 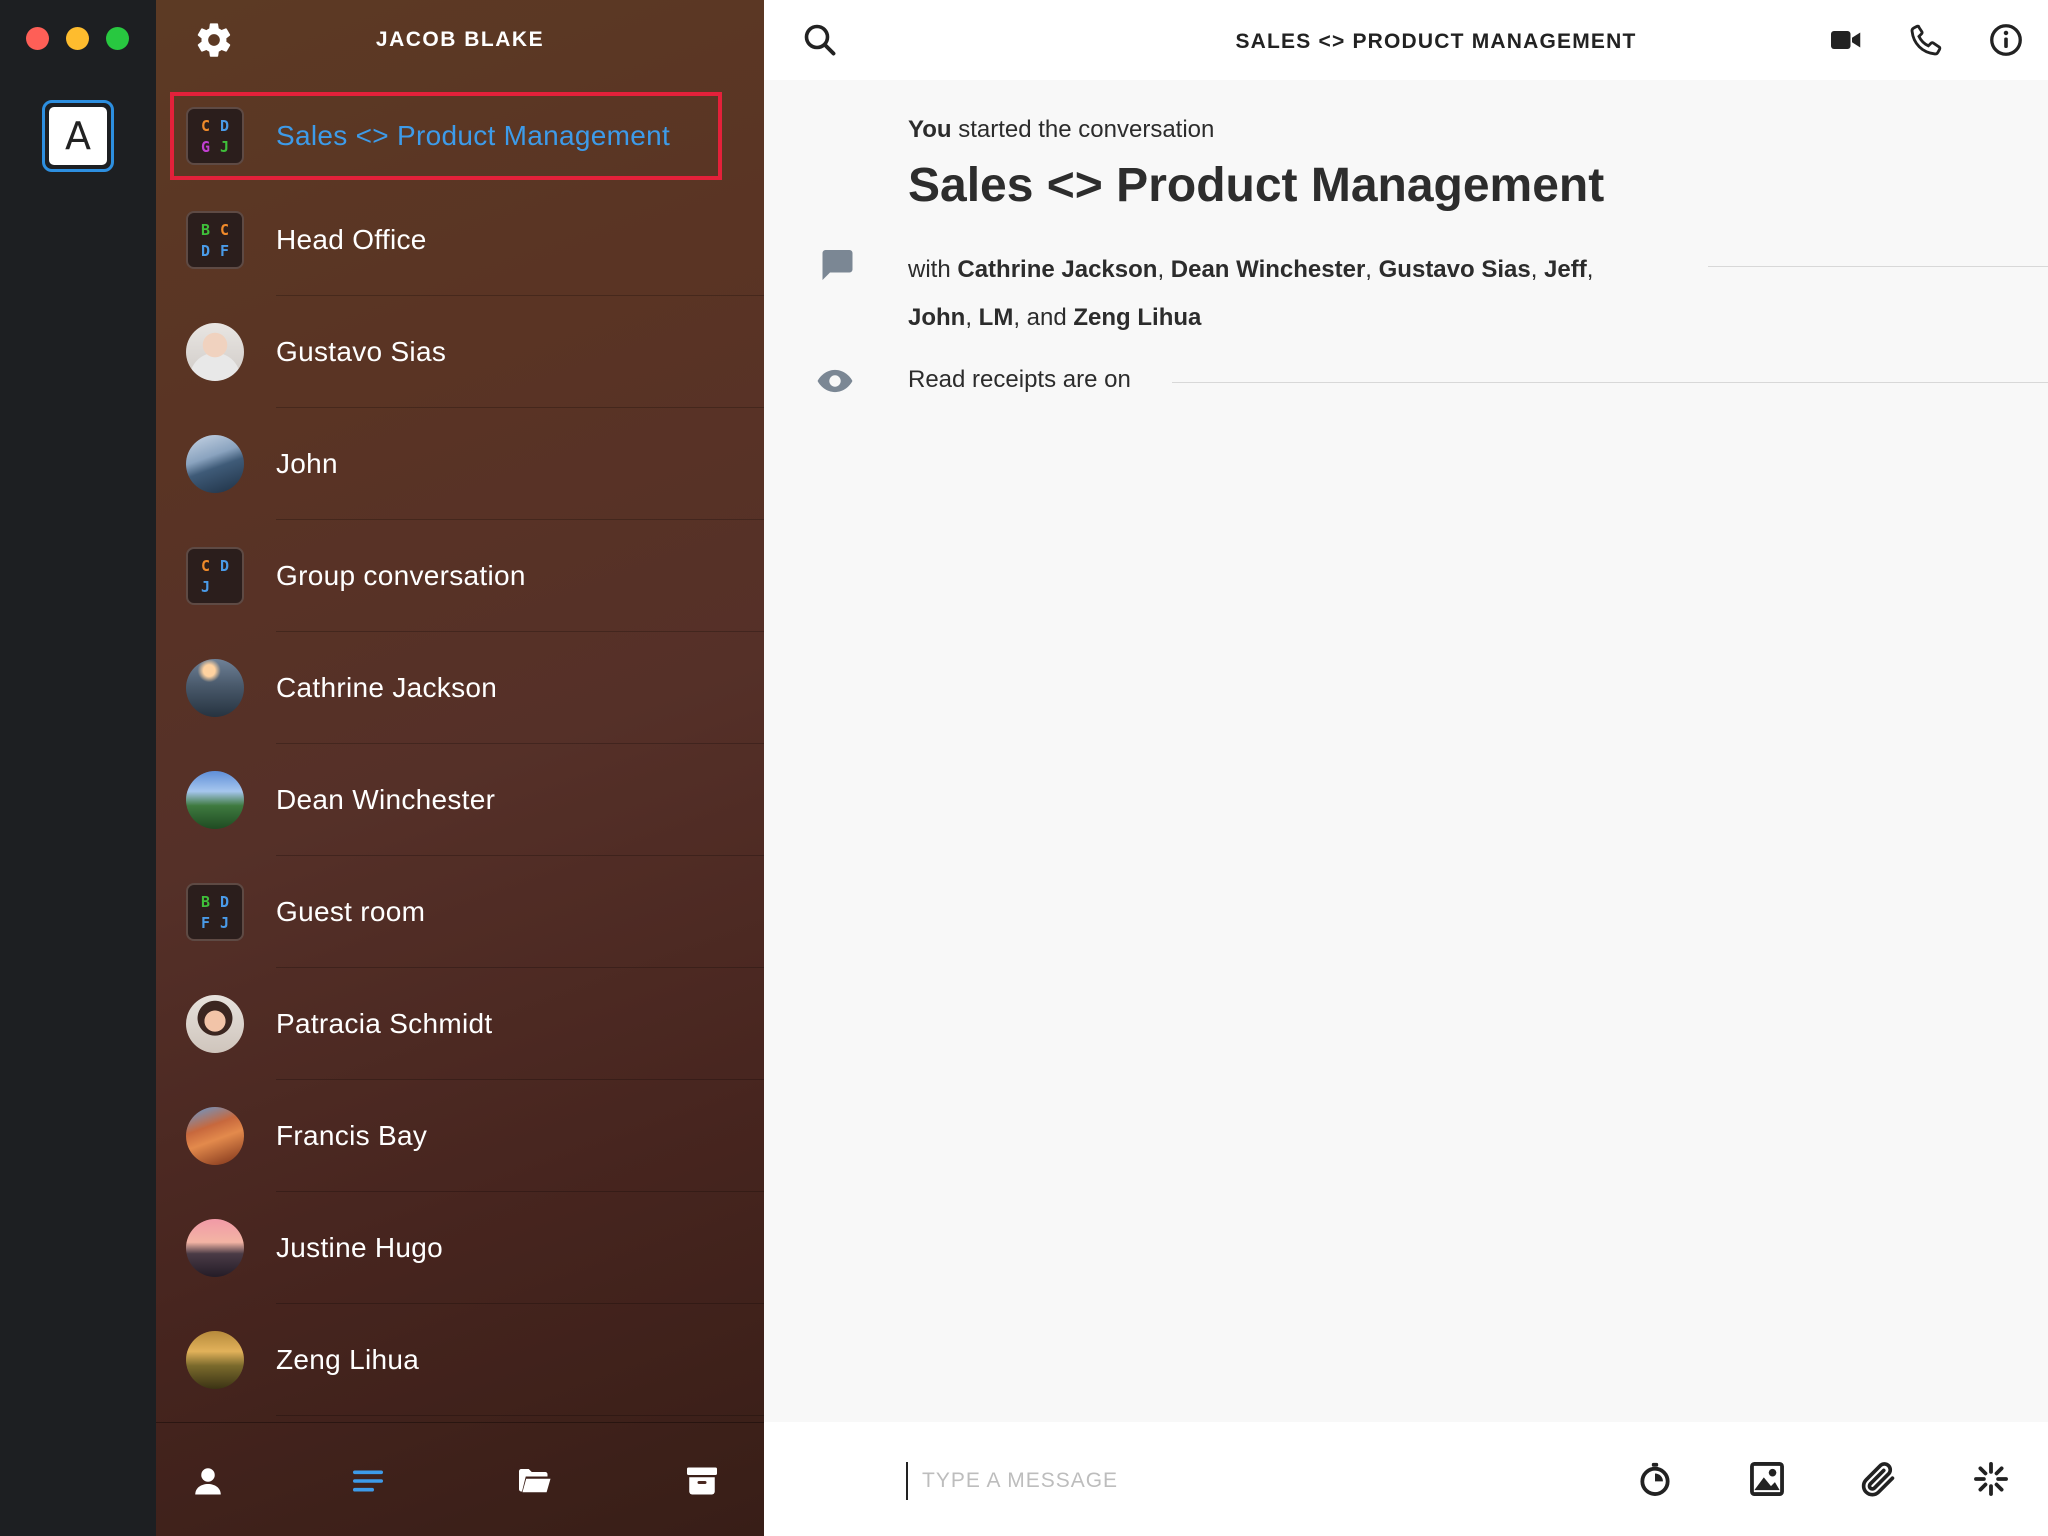 What do you see at coordinates (224, 586) in the screenshot?
I see `group-avatar-initial` at bounding box center [224, 586].